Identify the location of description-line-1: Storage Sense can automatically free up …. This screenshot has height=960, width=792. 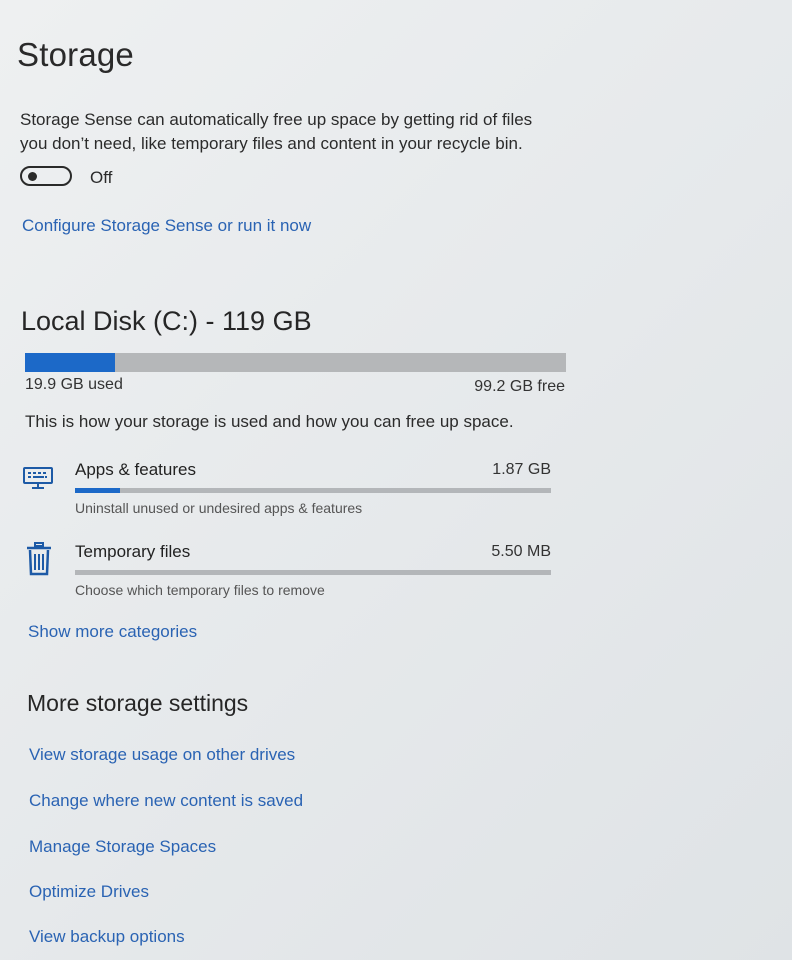
(276, 119).